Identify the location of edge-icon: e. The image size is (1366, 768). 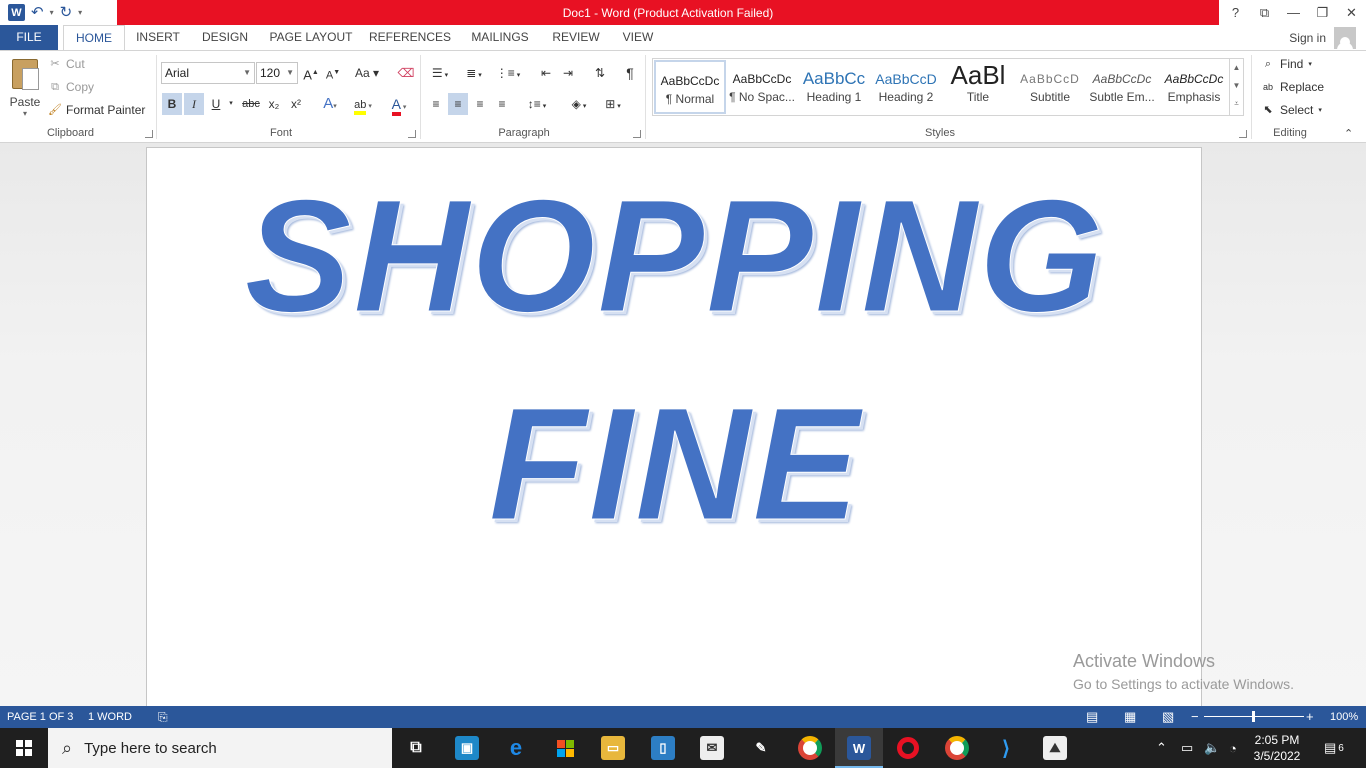
(516, 747).